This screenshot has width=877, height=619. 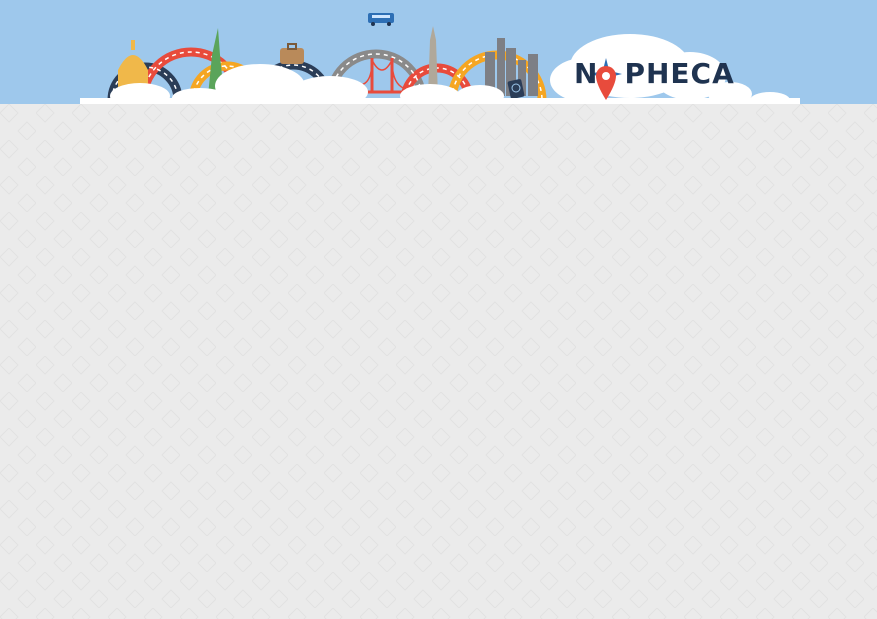 I want to click on header-banner, so click(x=440, y=61).